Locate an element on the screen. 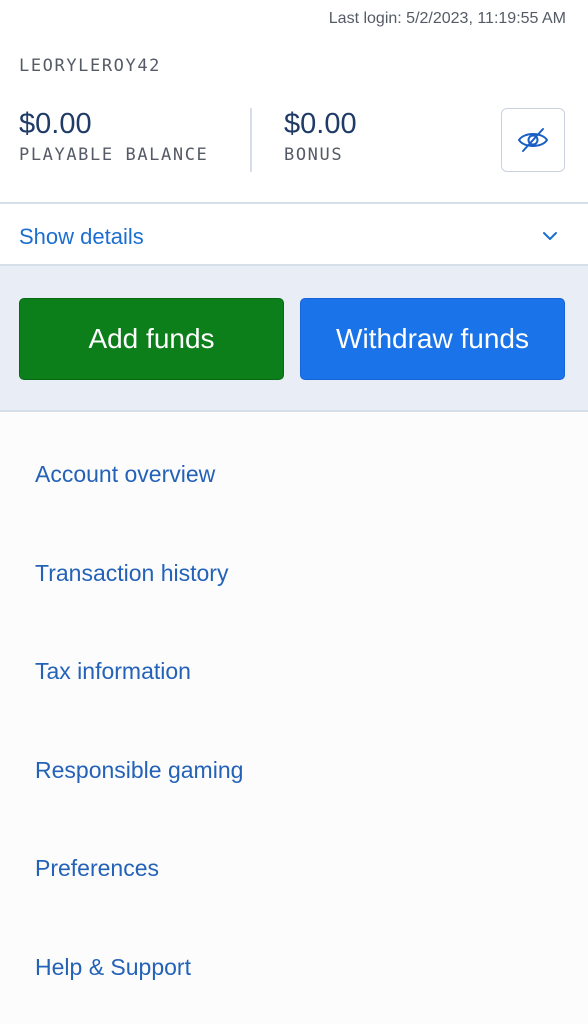 The width and height of the screenshot is (588, 1024). show-details-label: Show details is located at coordinates (81, 236).